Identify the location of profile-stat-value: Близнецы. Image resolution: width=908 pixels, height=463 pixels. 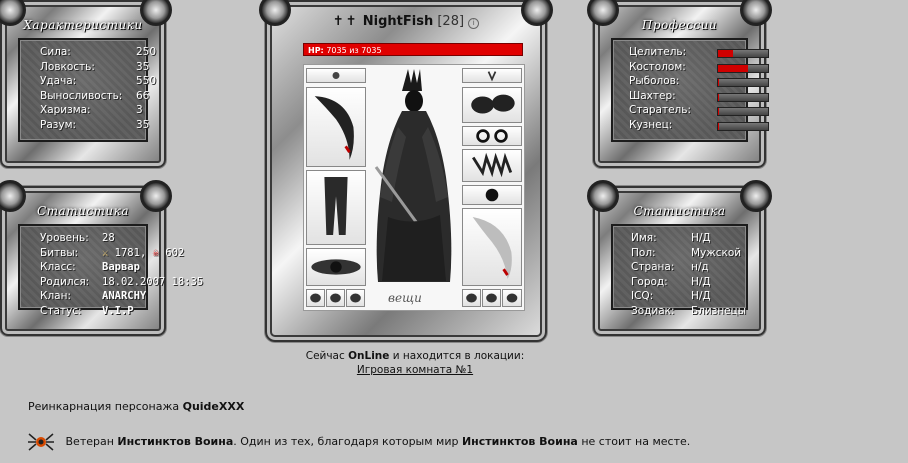
(719, 310).